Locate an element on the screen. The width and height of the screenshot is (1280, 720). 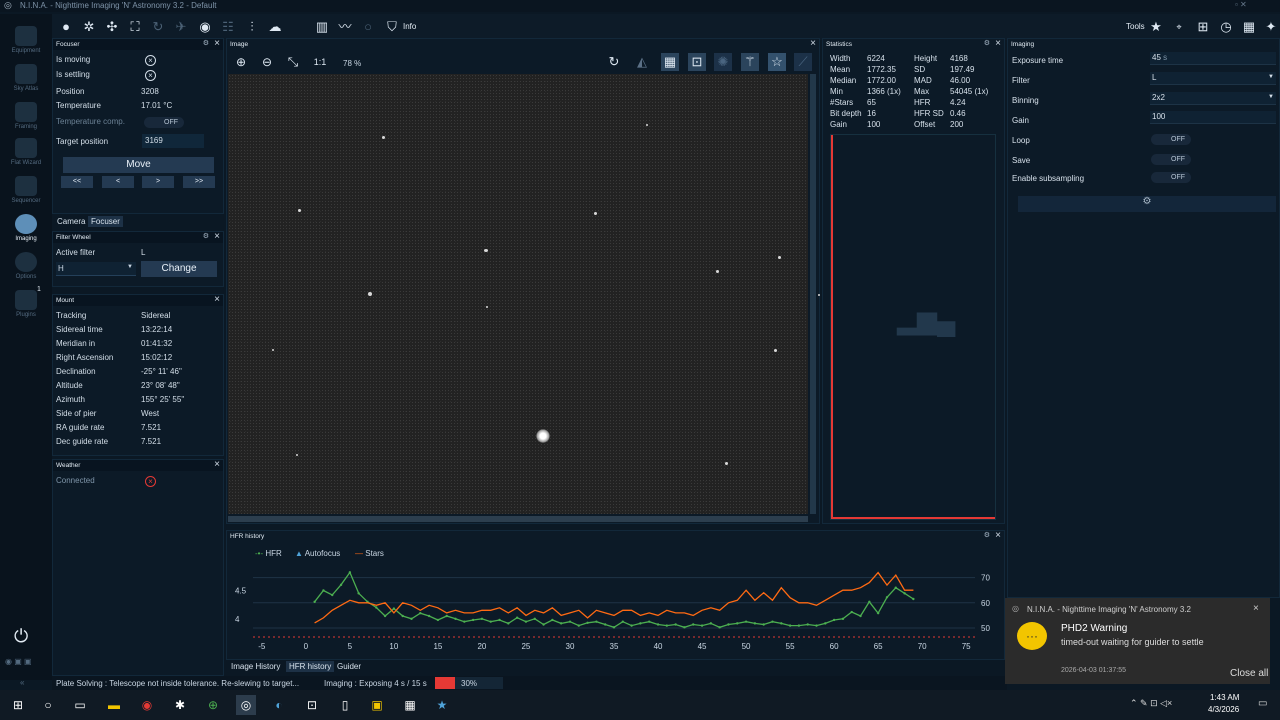
focuser-icon: ✣ is located at coordinates (112, 27).